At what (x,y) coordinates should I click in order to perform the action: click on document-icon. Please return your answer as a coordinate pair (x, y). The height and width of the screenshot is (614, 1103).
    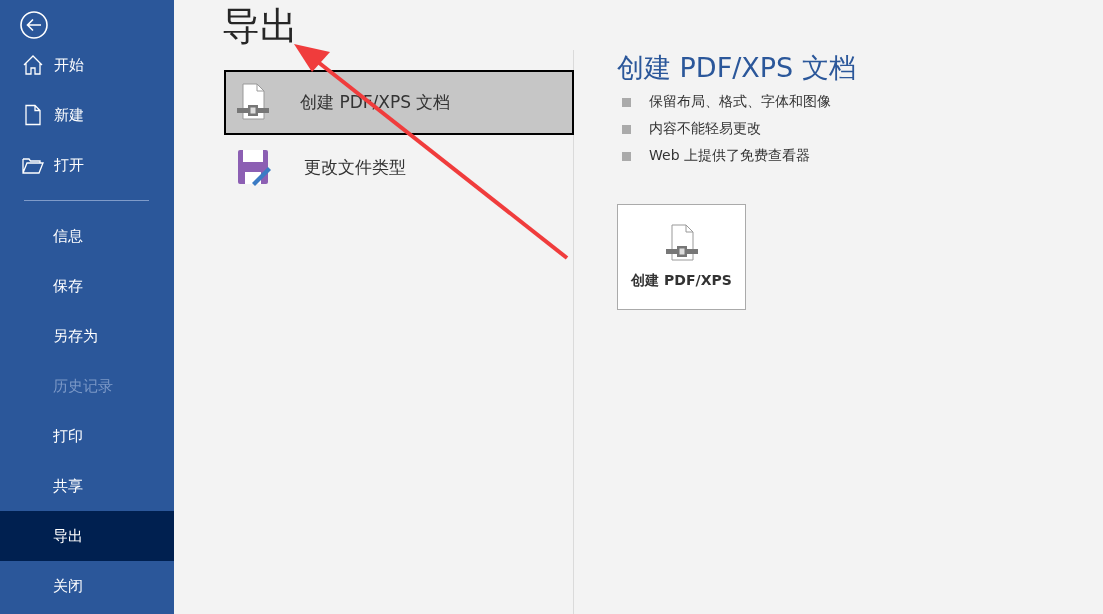
    Looking at the image, I should click on (33, 115).